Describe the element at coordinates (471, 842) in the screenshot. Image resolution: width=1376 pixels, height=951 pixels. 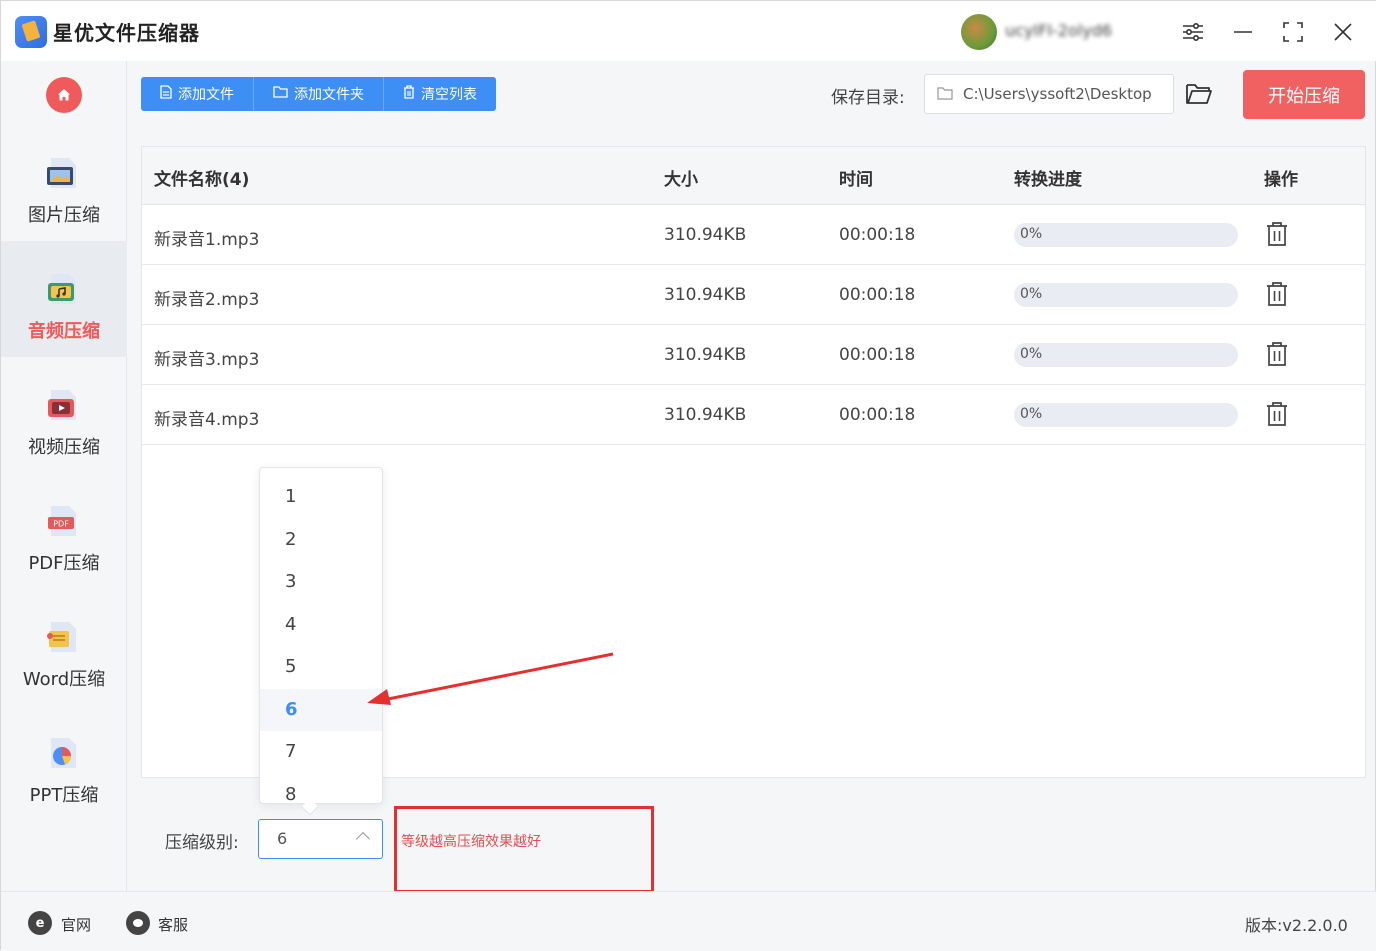
I see `compression-hint: 等级越高压缩效果越好` at that location.